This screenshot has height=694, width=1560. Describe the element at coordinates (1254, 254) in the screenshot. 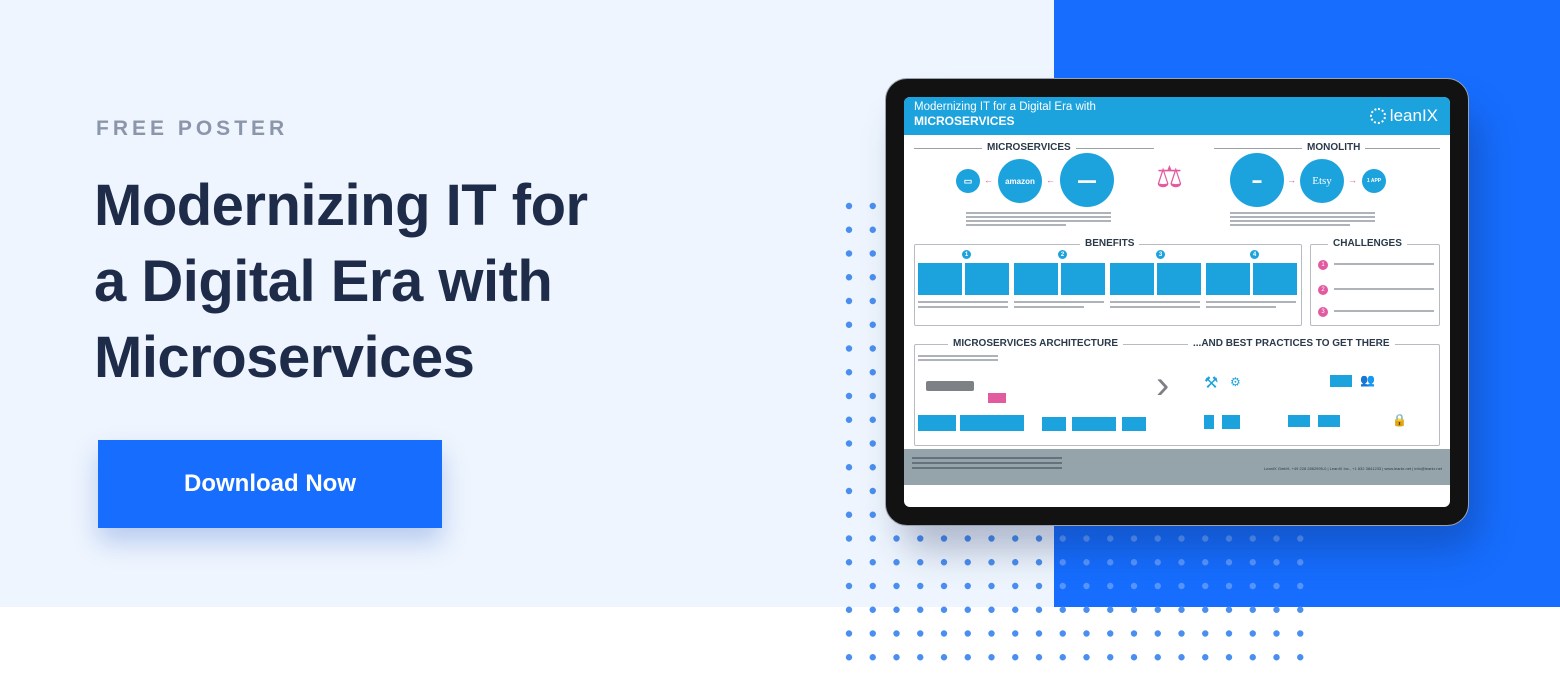

I see `benefit-step-4: 4` at that location.